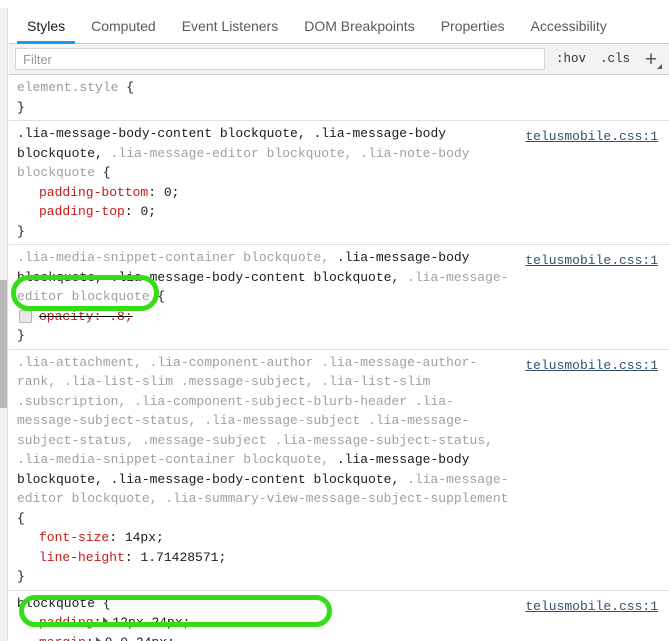 This screenshot has width=669, height=641. I want to click on property-name: padding-top, so click(82, 211).